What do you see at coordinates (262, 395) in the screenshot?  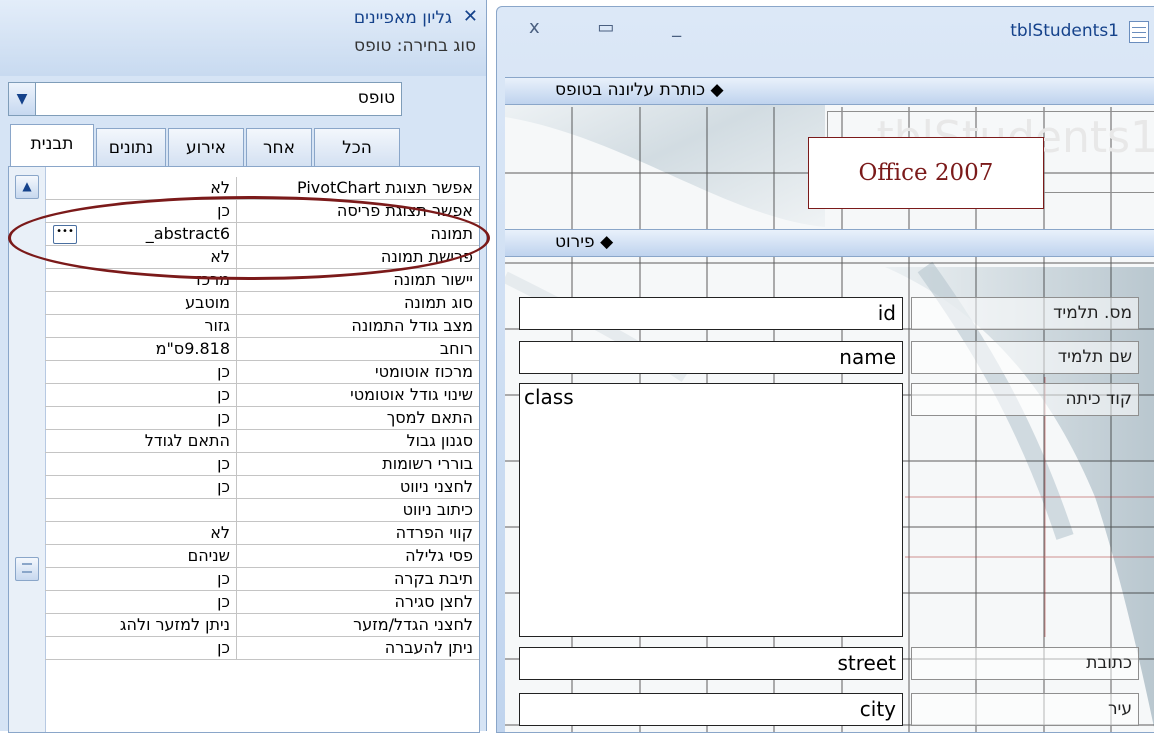 I see `property-row: כן שינוי גודל אוטומטי` at bounding box center [262, 395].